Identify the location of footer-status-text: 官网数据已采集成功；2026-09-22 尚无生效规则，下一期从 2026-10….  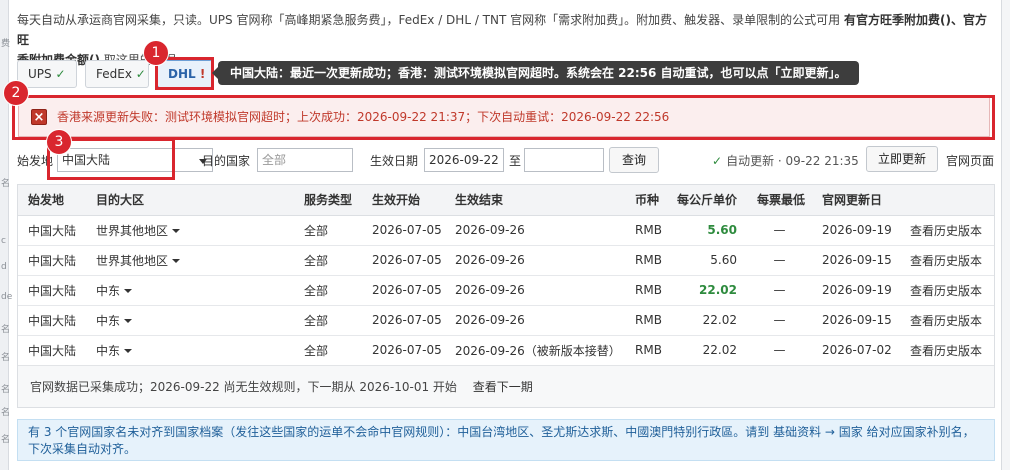
(243, 387).